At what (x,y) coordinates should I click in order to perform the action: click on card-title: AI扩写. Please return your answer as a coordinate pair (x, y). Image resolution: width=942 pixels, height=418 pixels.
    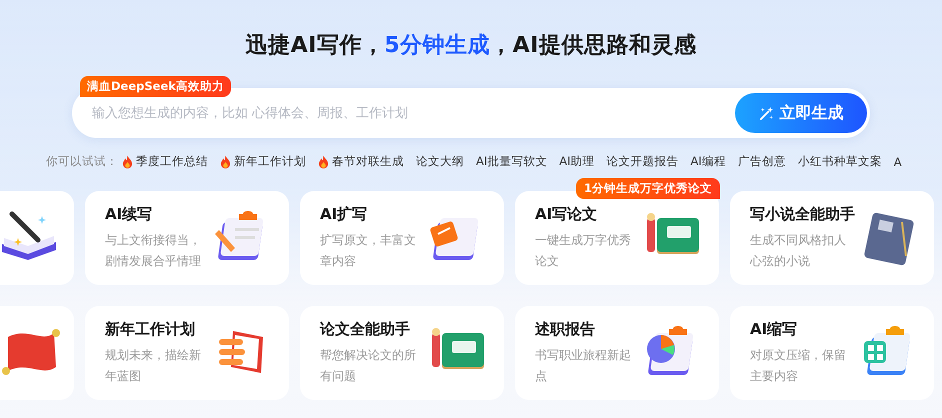
    Looking at the image, I should click on (344, 214).